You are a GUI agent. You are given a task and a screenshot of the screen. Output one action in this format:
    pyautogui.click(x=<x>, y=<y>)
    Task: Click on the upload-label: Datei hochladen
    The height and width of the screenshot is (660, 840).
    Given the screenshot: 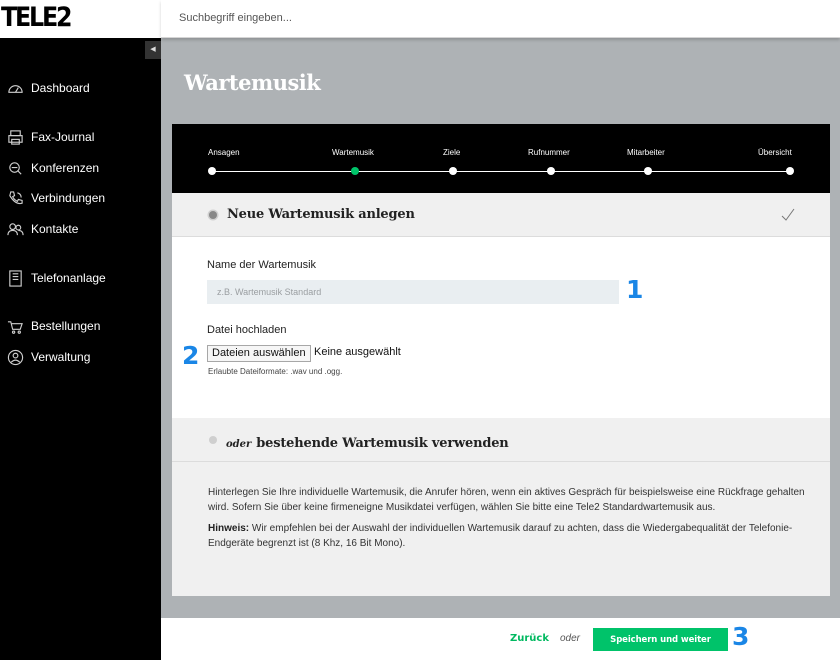 What is the action you would take?
    pyautogui.click(x=247, y=330)
    